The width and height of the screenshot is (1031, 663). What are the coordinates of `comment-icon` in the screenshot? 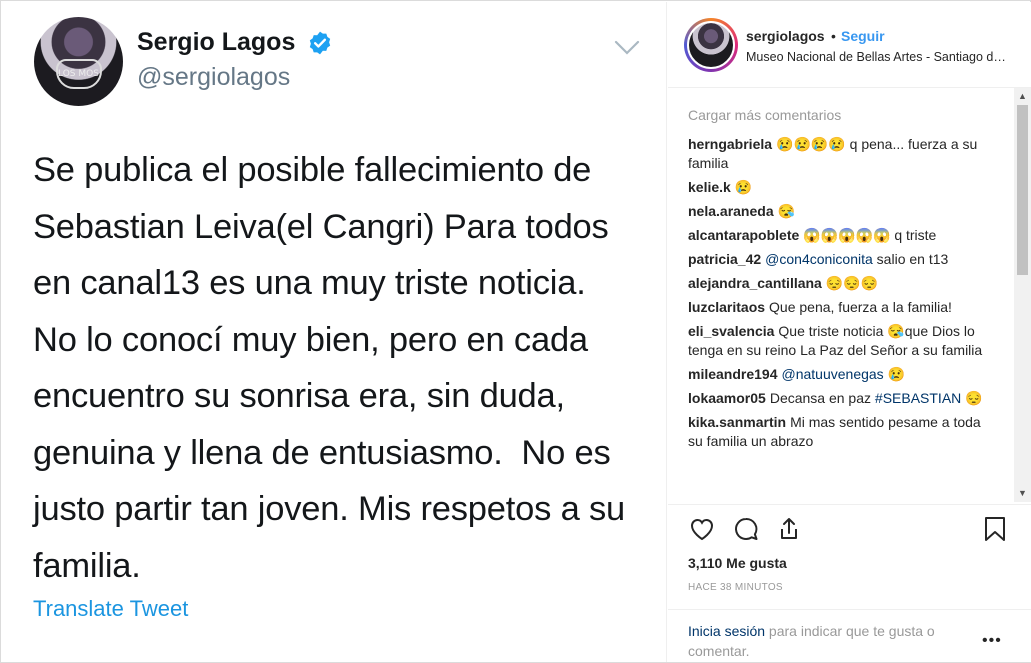 It's located at (746, 529).